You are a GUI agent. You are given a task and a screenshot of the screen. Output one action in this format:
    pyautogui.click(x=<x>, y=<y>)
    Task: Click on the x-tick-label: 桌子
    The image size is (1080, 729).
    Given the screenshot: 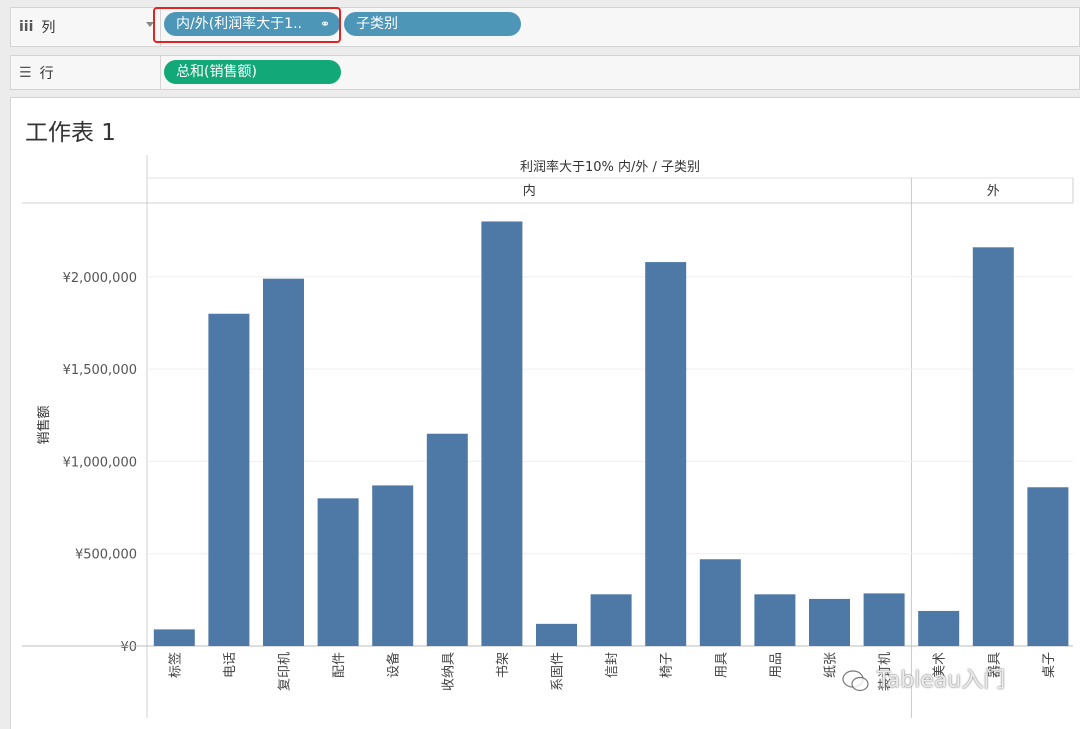 What is the action you would take?
    pyautogui.click(x=1049, y=665)
    